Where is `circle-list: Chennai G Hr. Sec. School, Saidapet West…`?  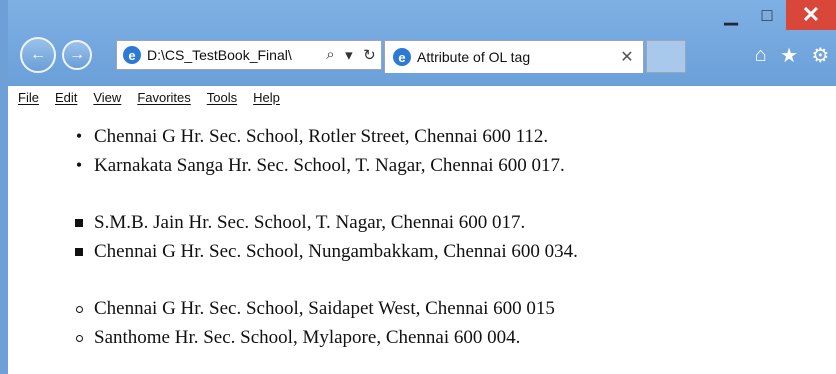
circle-list: Chennai G Hr. Sec. School, Saidapet West… is located at coordinates (311, 323).